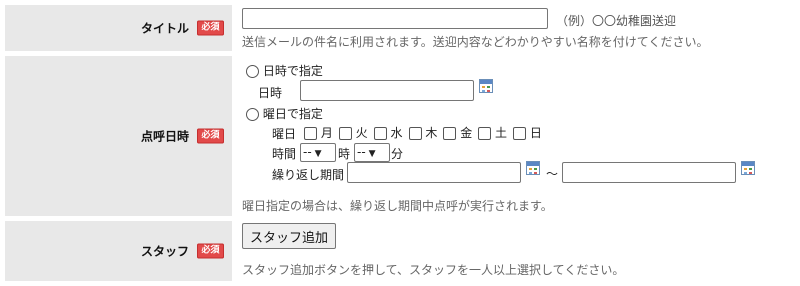  I want to click on hour-unit: 時, so click(344, 154).